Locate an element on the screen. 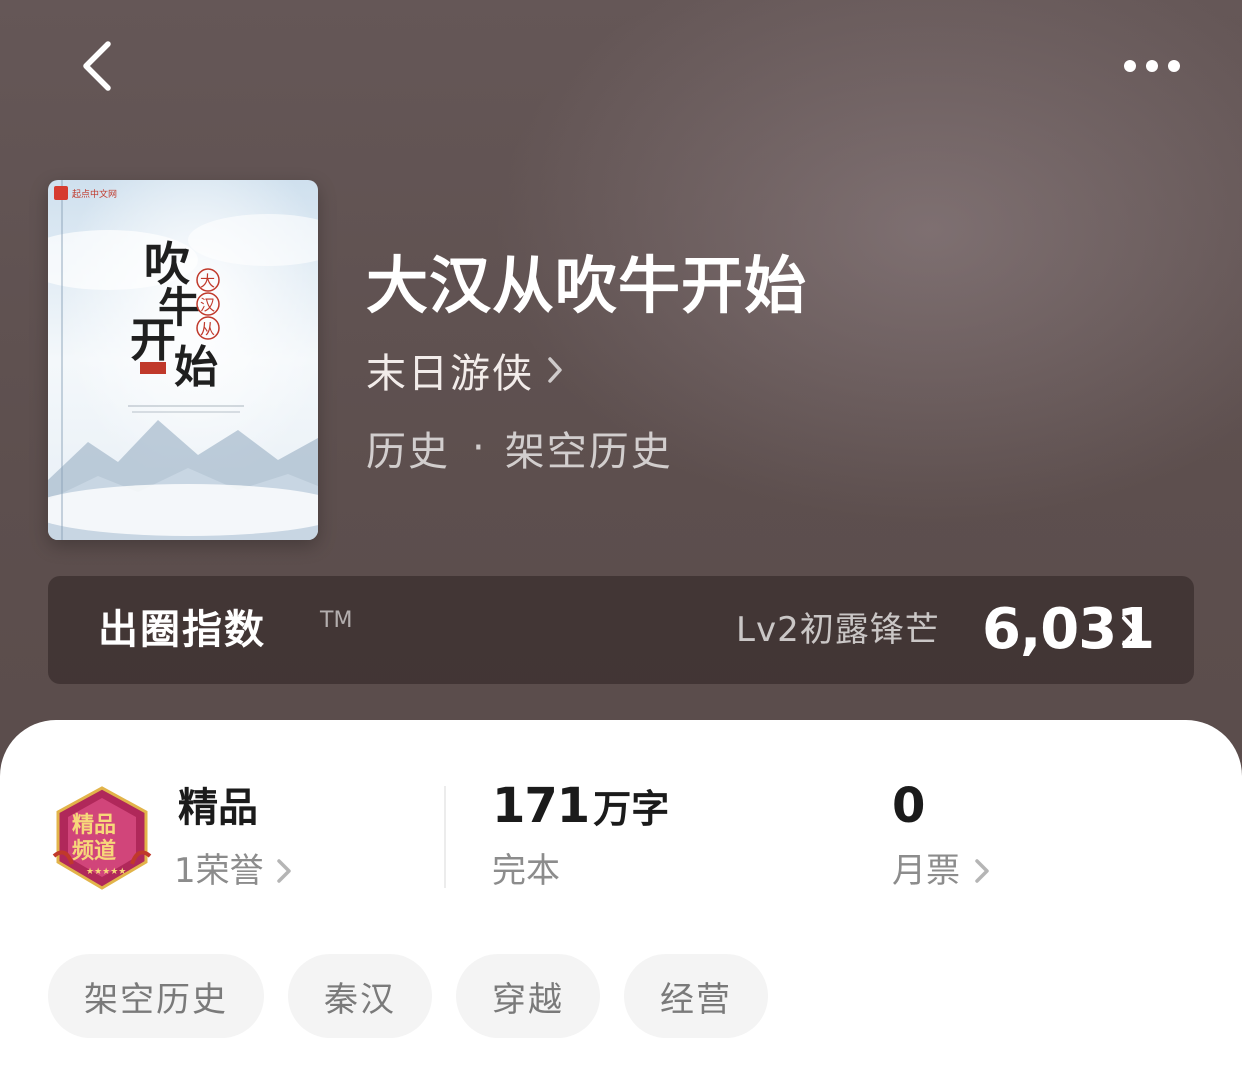  word-count-unit: 万字 is located at coordinates (631, 809).